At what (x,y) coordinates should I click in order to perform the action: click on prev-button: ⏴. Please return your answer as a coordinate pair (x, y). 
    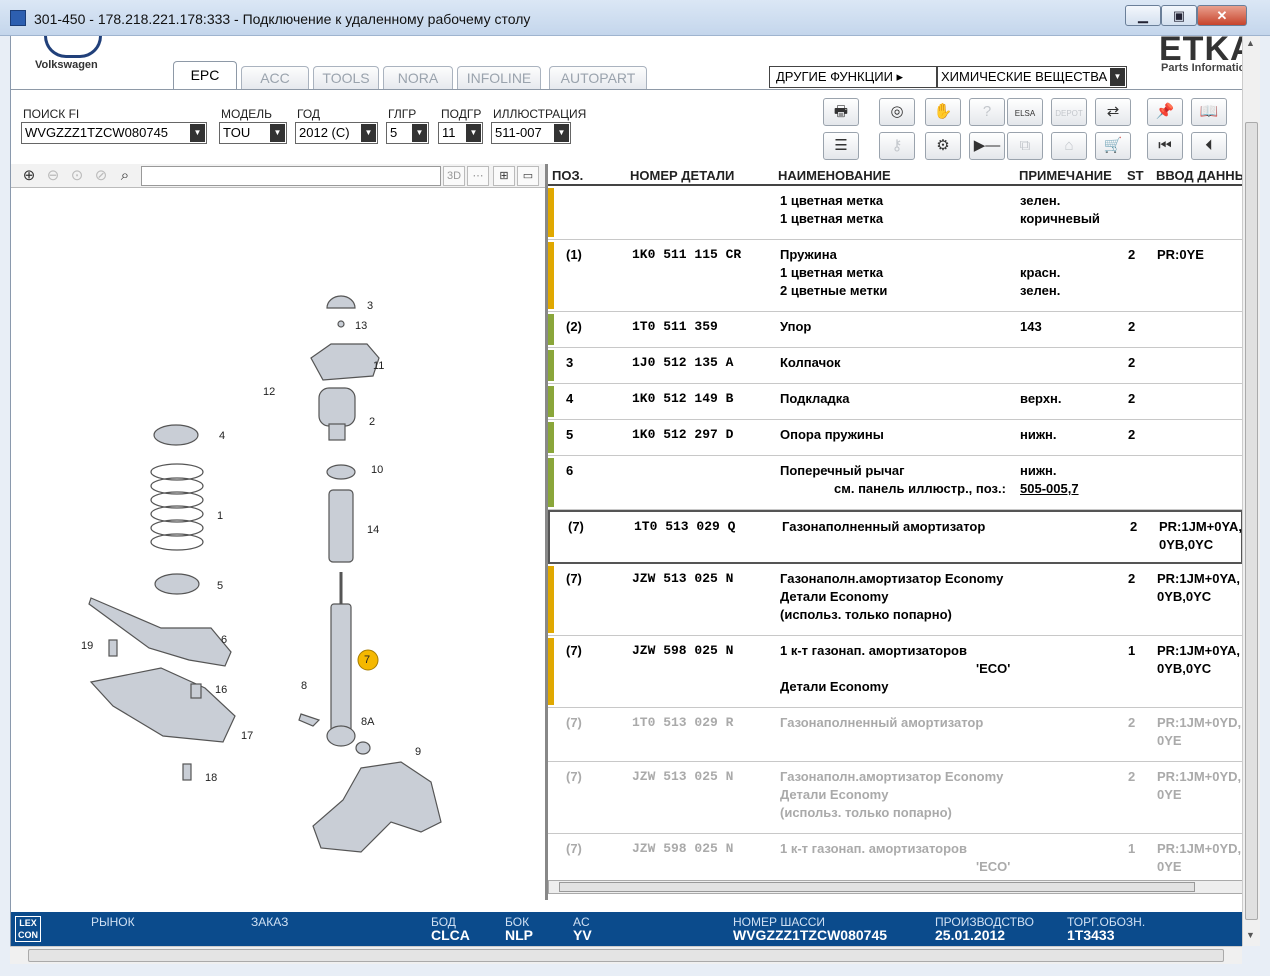
    Looking at the image, I should click on (1209, 146).